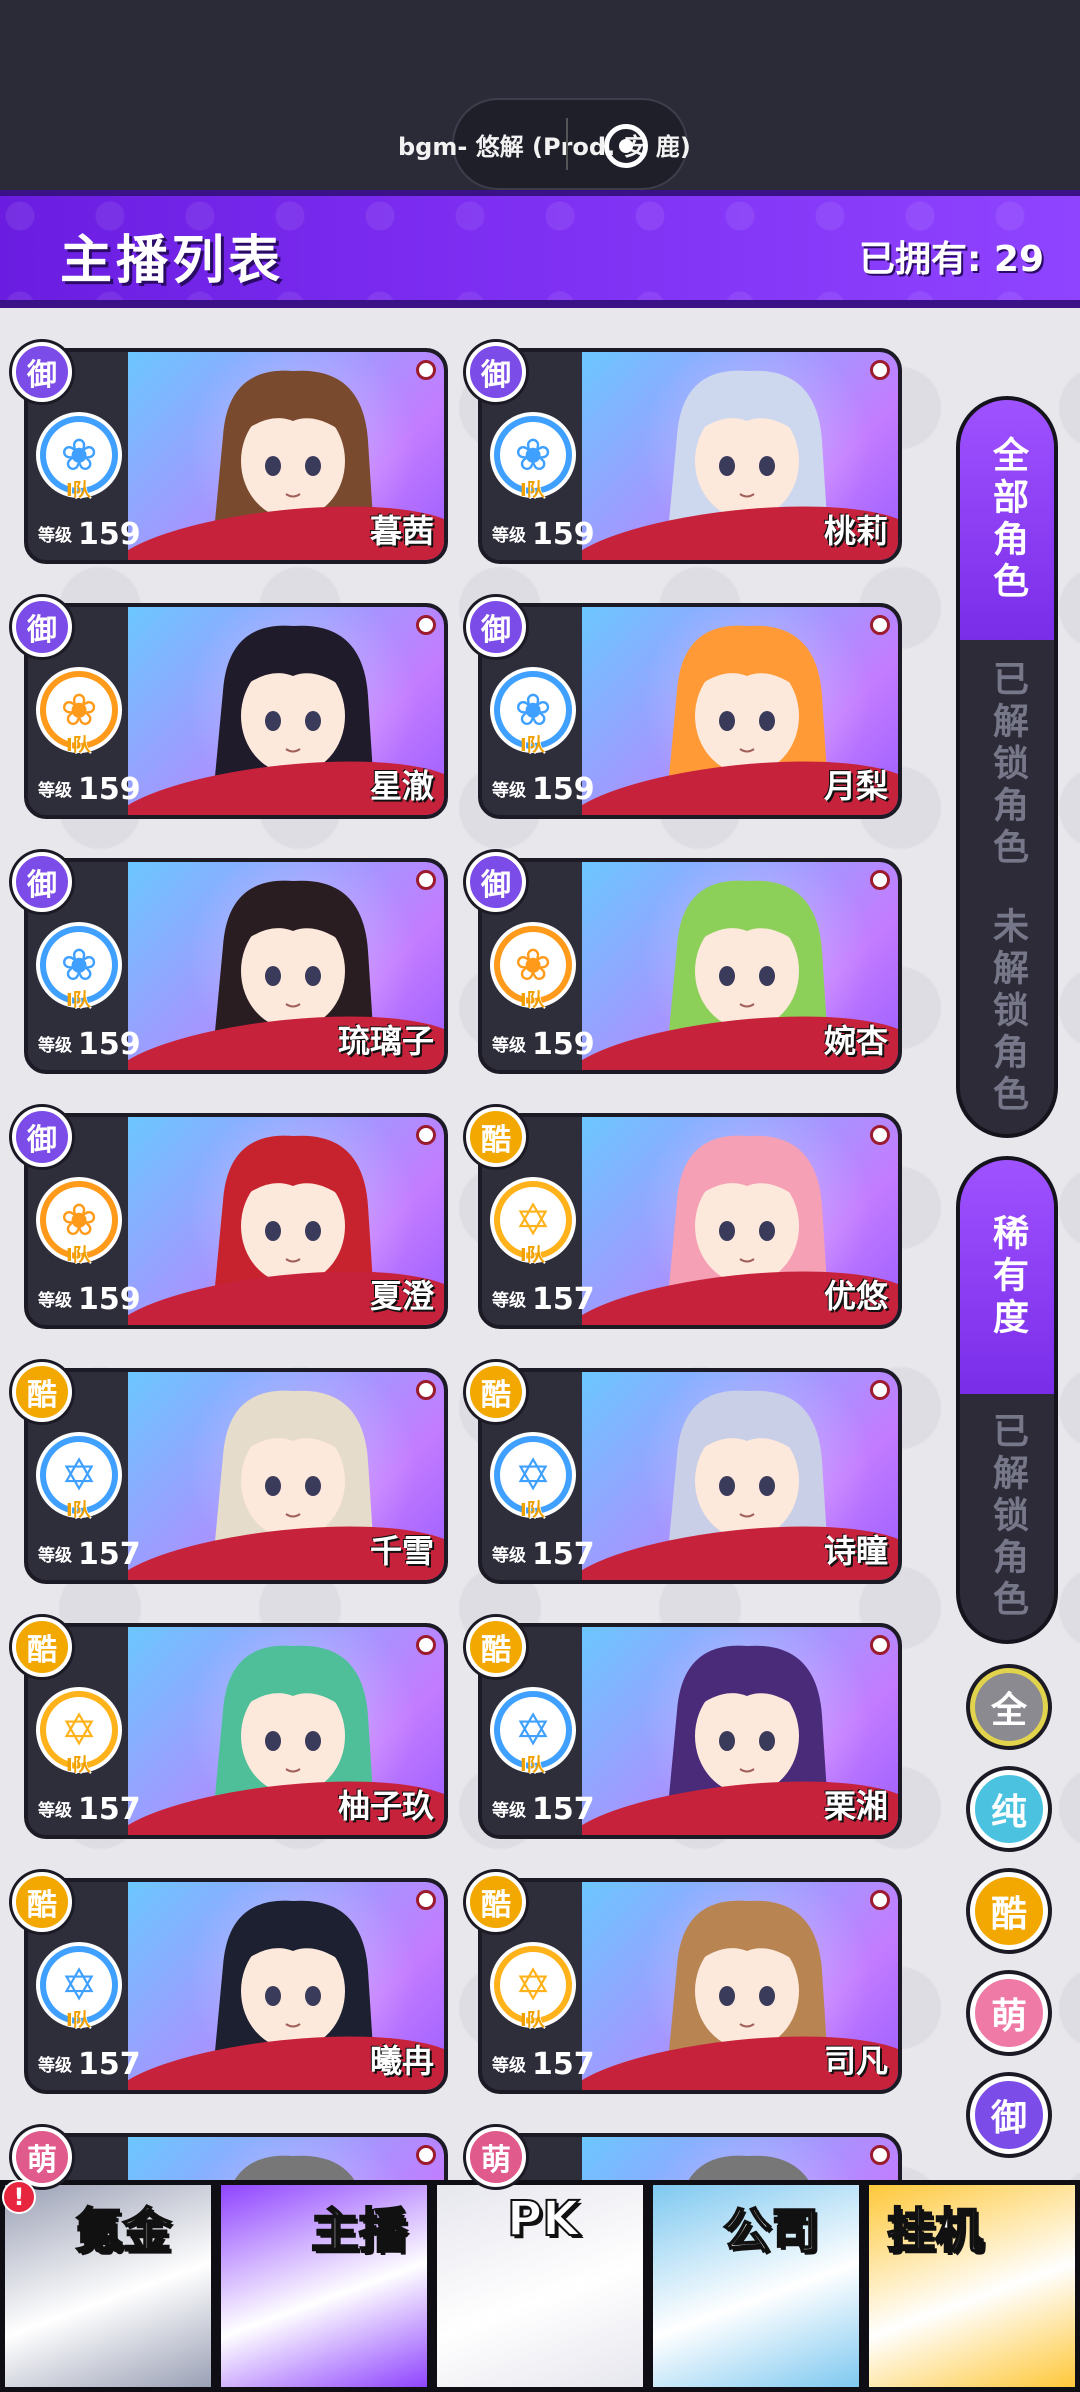  I want to click on filter-tab: 稀有度, so click(1007, 1277).